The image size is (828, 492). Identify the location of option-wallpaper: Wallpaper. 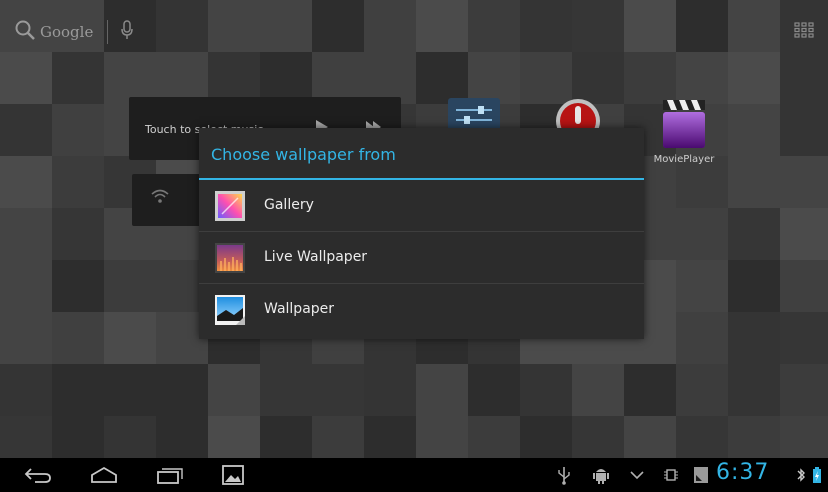
(421, 310).